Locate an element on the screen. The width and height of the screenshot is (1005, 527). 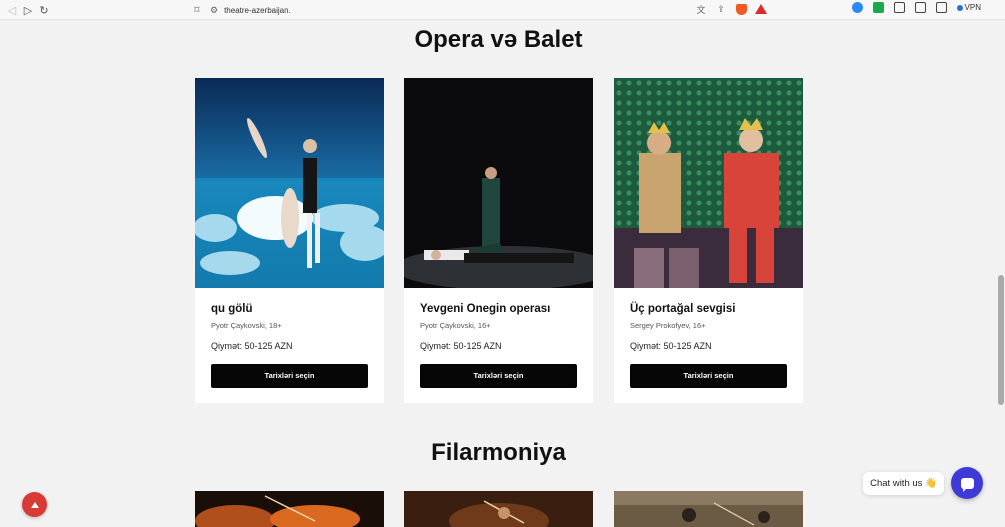
vpn-status-icon is located at coordinates (959, 7).